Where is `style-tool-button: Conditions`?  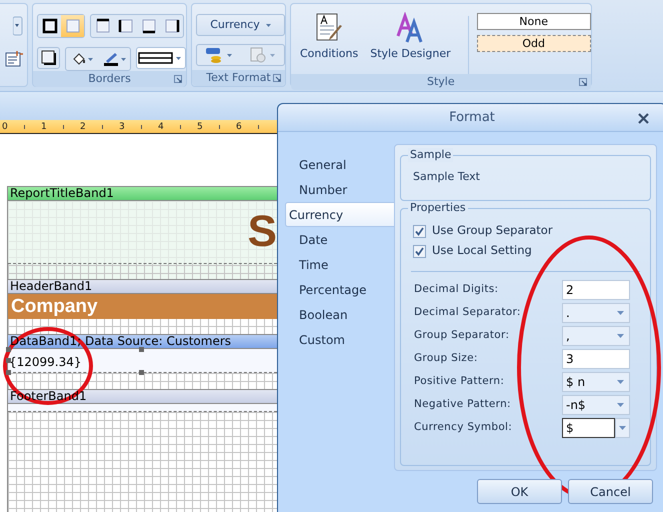 style-tool-button: Conditions is located at coordinates (329, 43).